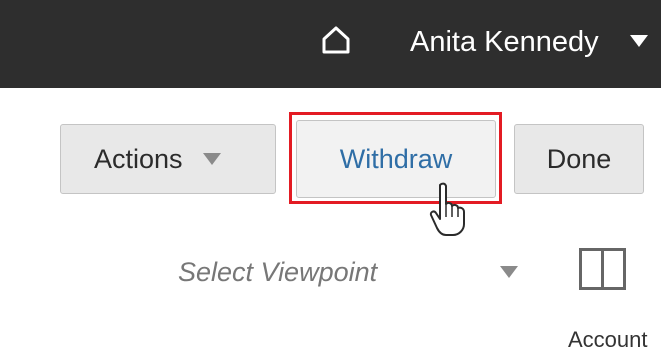 This screenshot has height=358, width=661. What do you see at coordinates (639, 41) in the screenshot?
I see `user-menu-caret-icon` at bounding box center [639, 41].